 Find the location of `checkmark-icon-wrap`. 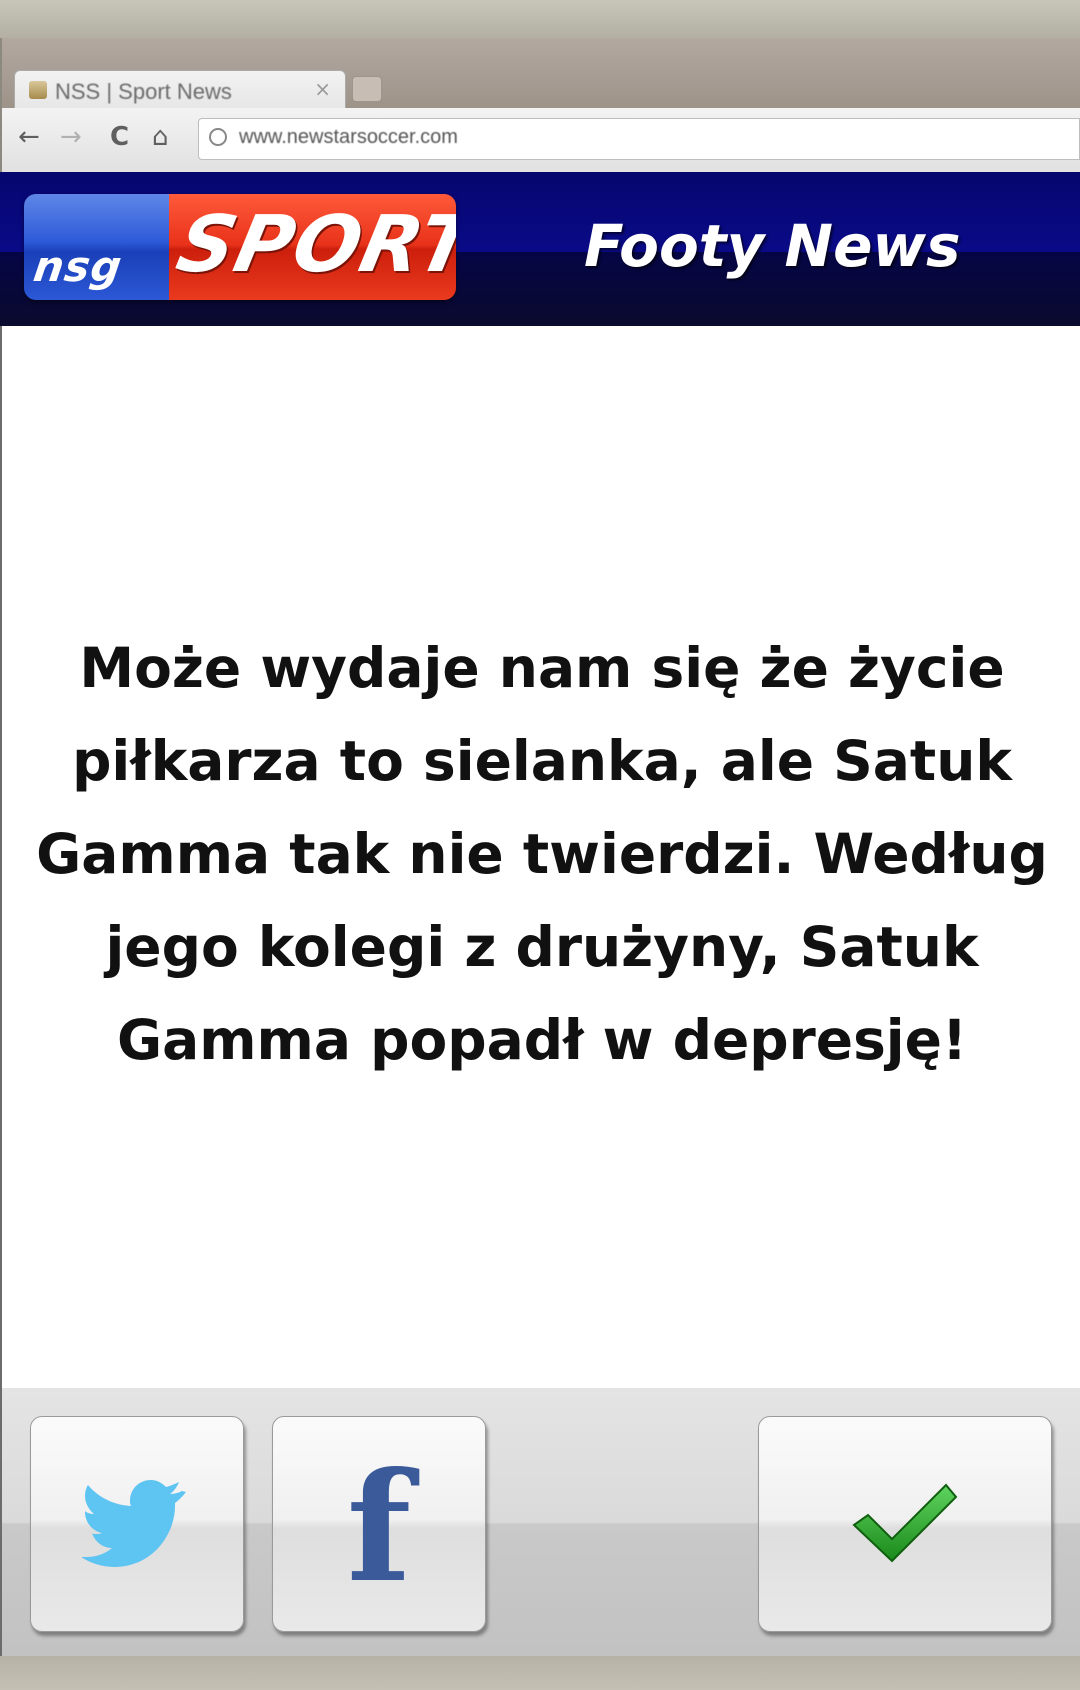

checkmark-icon-wrap is located at coordinates (905, 1524).